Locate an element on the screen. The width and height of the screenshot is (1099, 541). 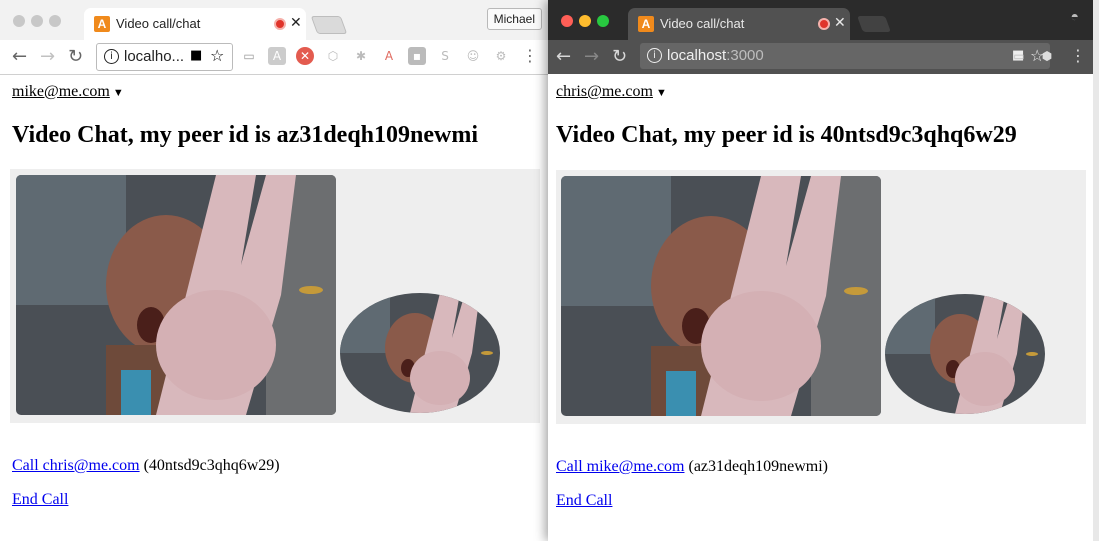
bunny-extension-icon: ✱ is located at coordinates (361, 56).